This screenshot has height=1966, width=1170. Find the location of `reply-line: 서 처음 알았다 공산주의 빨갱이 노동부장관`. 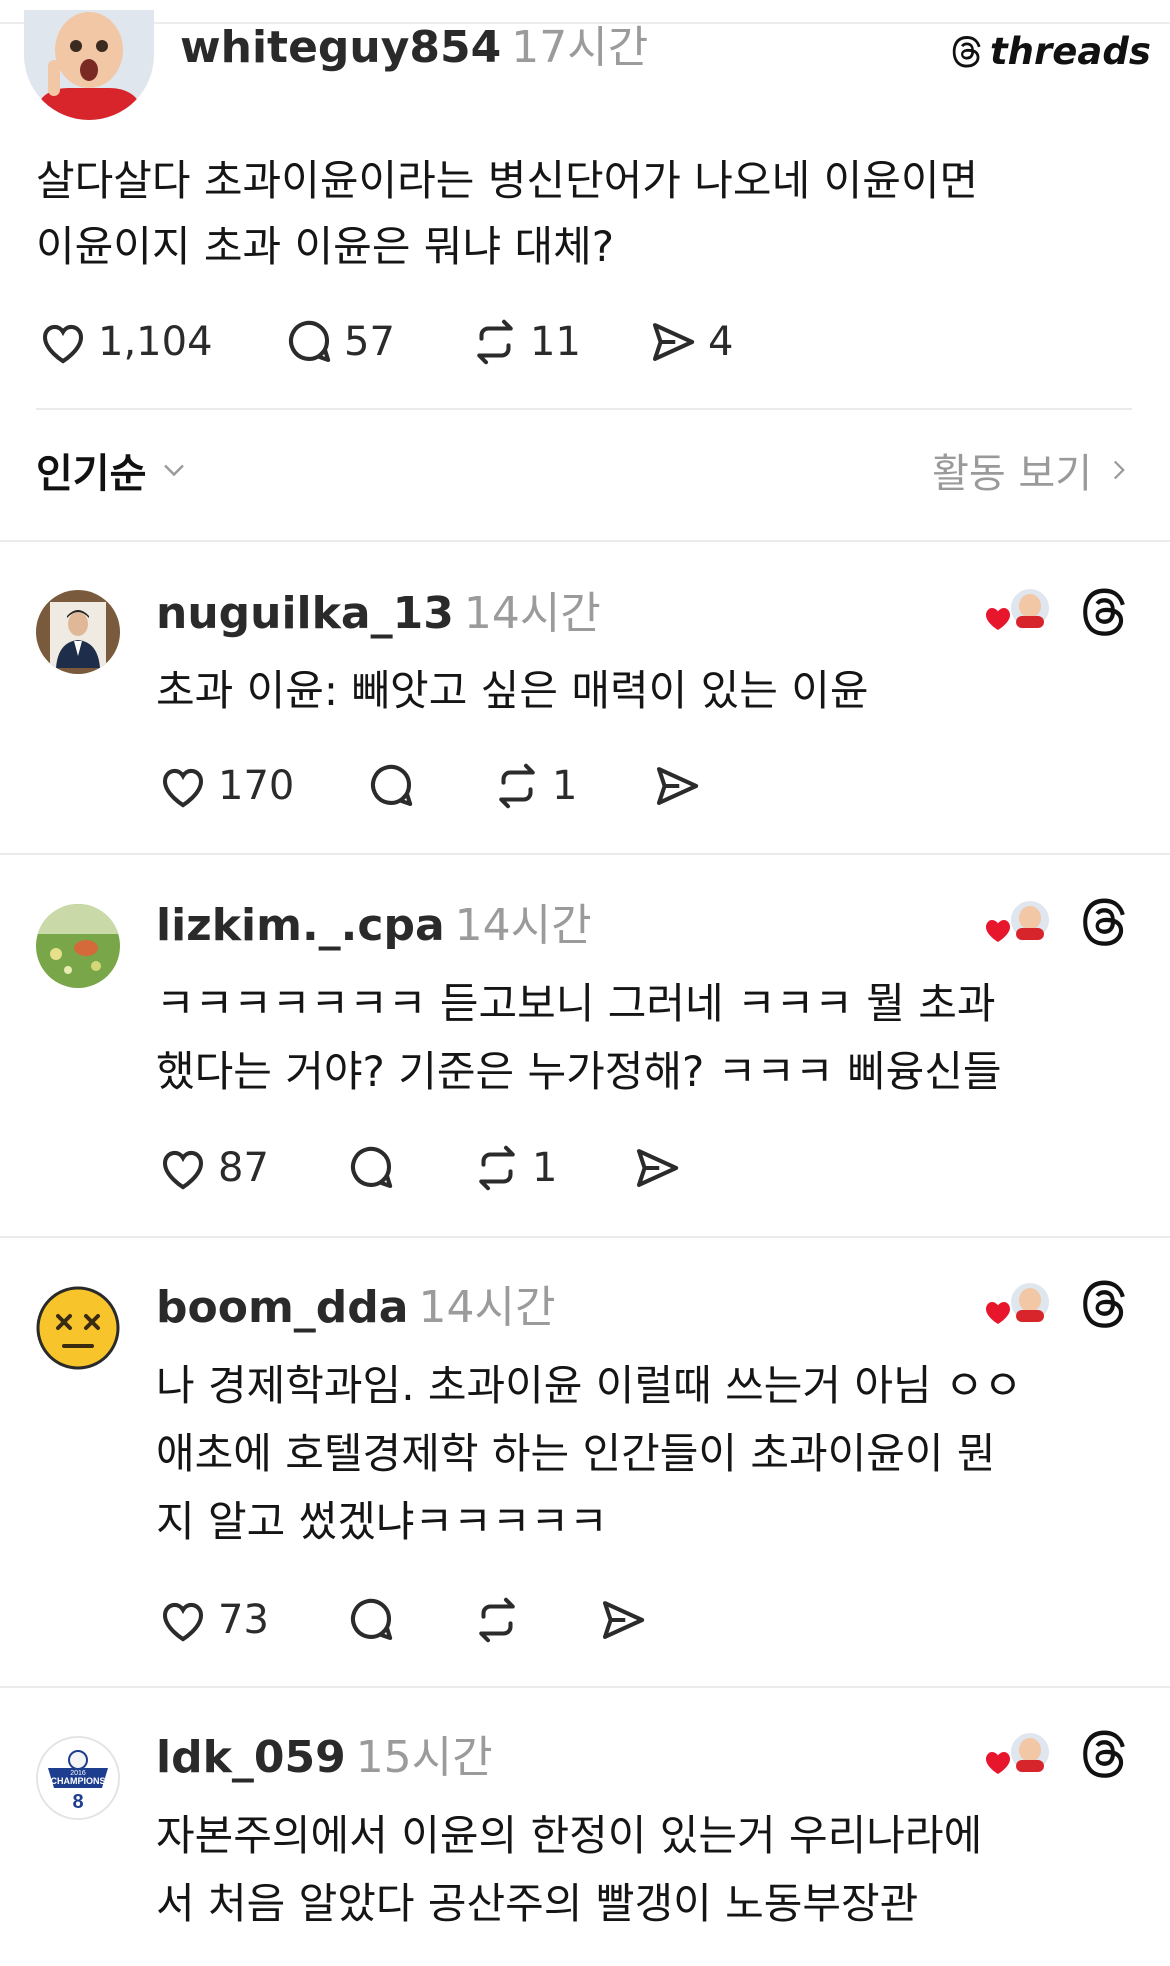

reply-line: 서 처음 알았다 공산주의 빨갱이 노동부장관 is located at coordinates (537, 1903).